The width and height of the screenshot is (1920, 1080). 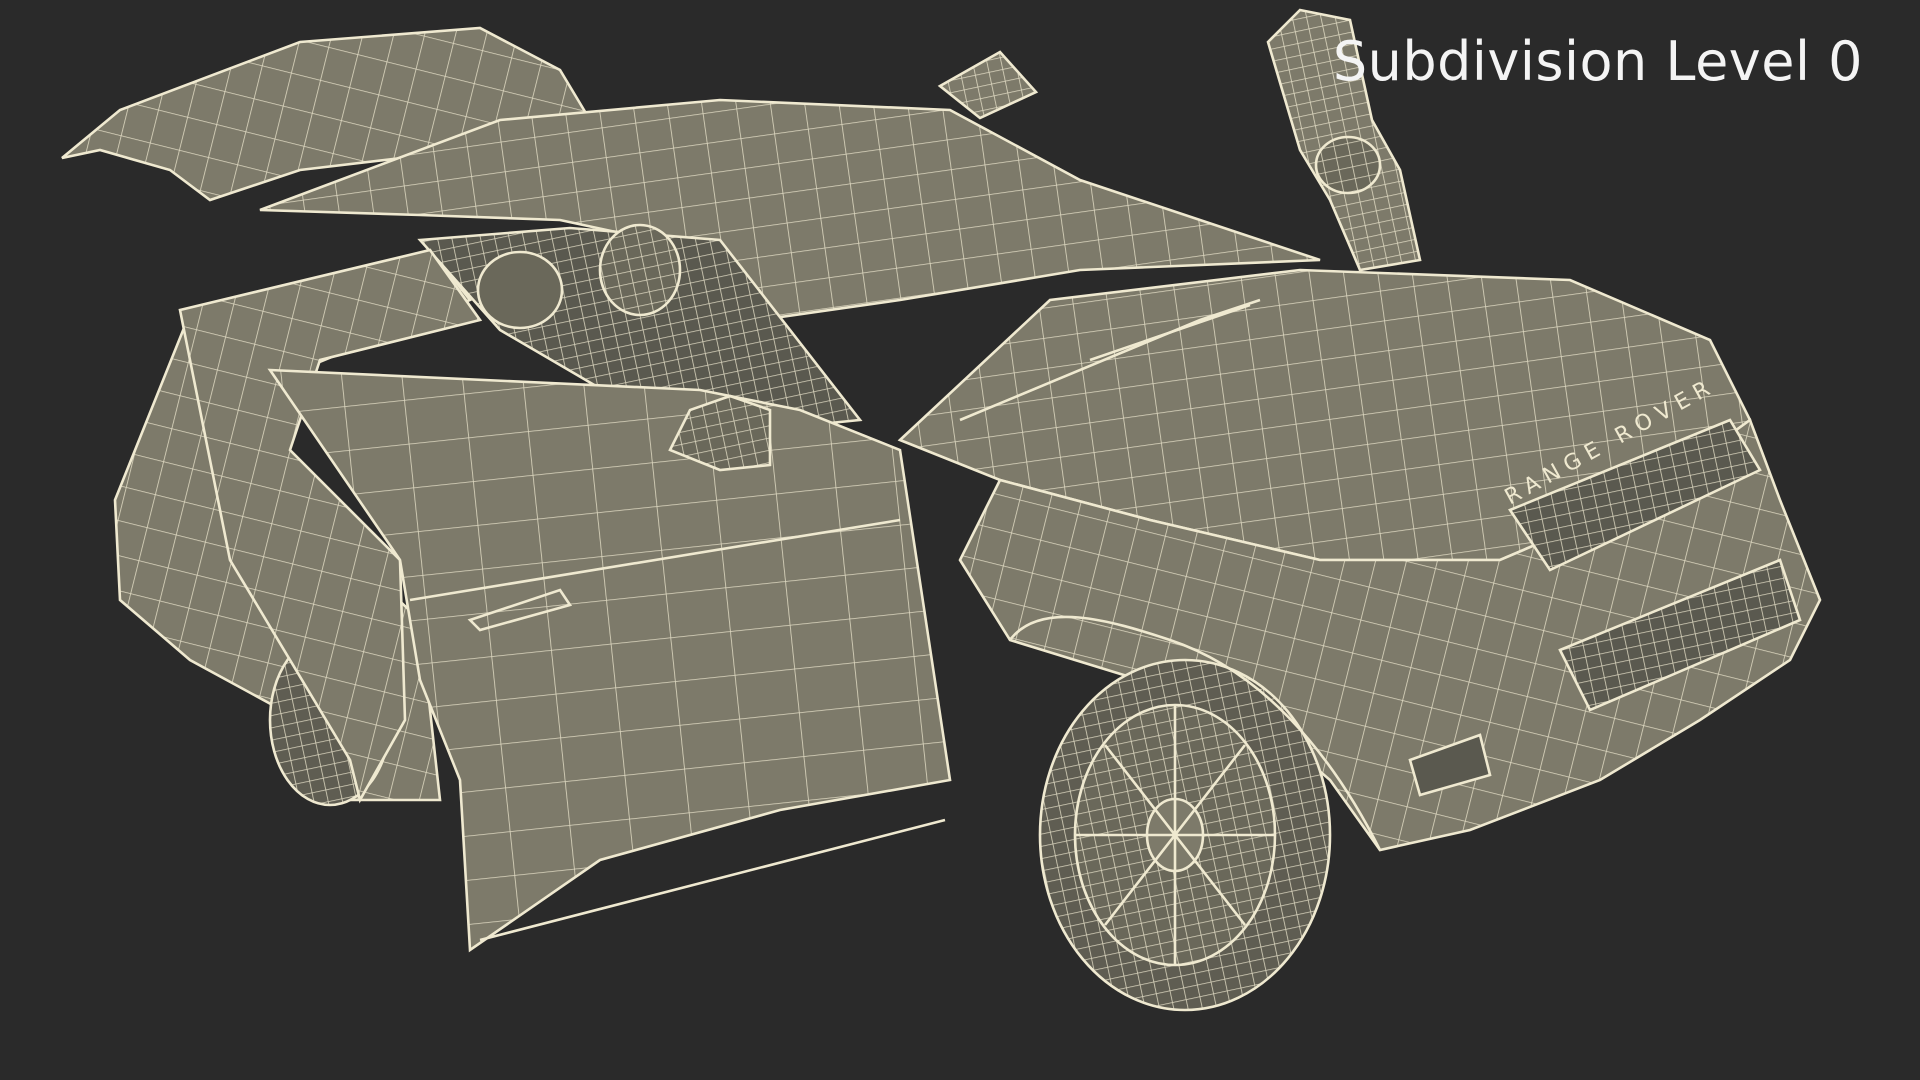 What do you see at coordinates (1597, 61) in the screenshot?
I see `subdivision-level-label: Subdivision Level 0` at bounding box center [1597, 61].